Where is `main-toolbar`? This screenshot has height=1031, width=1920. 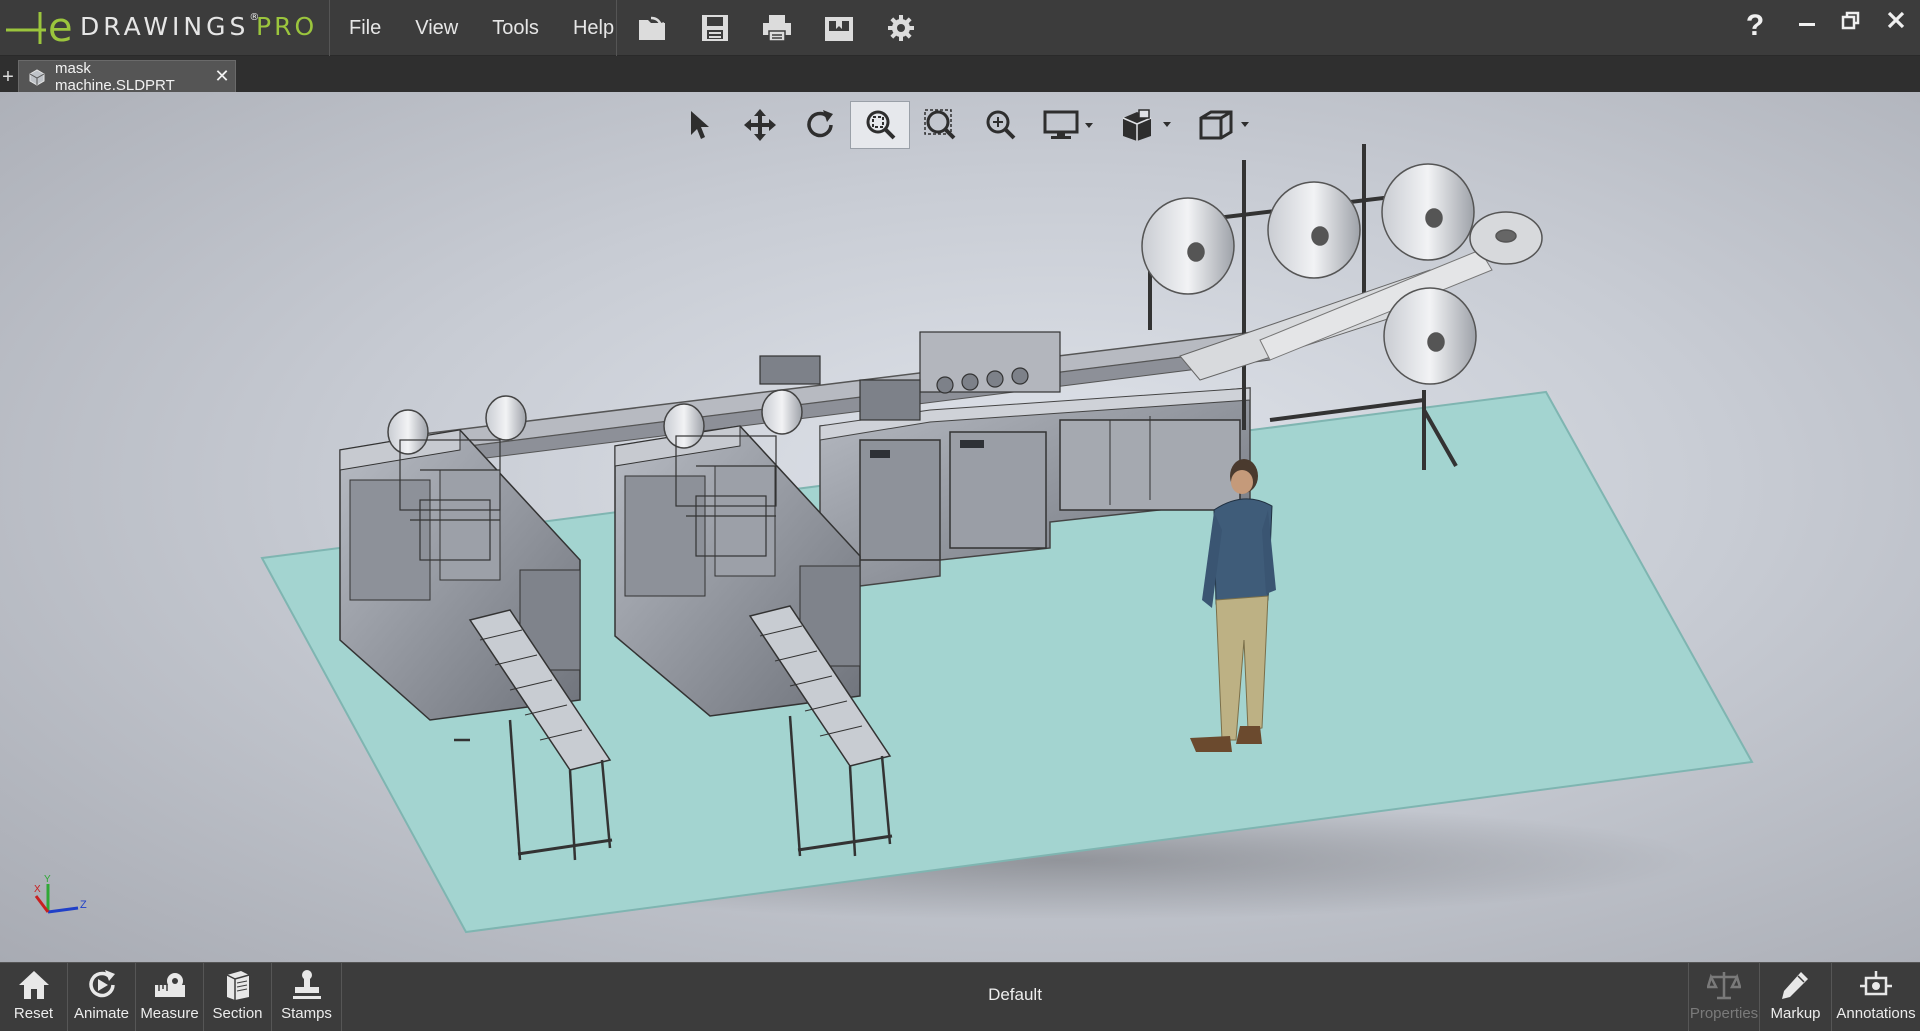 main-toolbar is located at coordinates (777, 28).